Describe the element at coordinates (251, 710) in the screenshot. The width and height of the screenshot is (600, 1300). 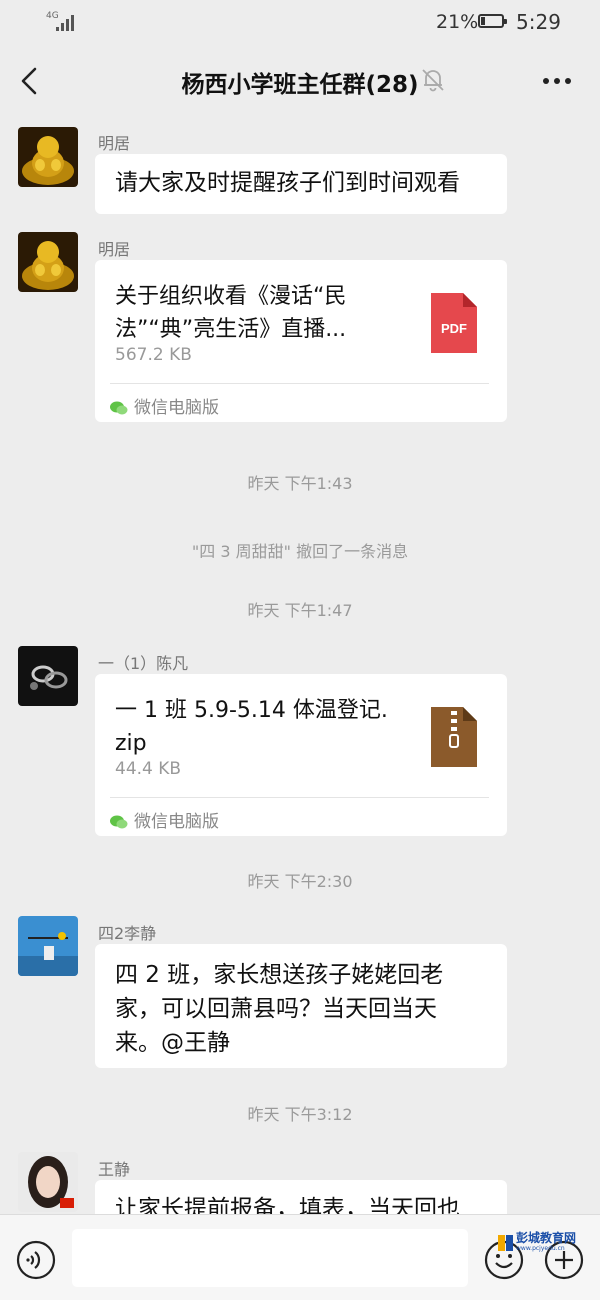
I see `file-name-line: 一 1 班 5.9-5.14 体温登记.` at that location.